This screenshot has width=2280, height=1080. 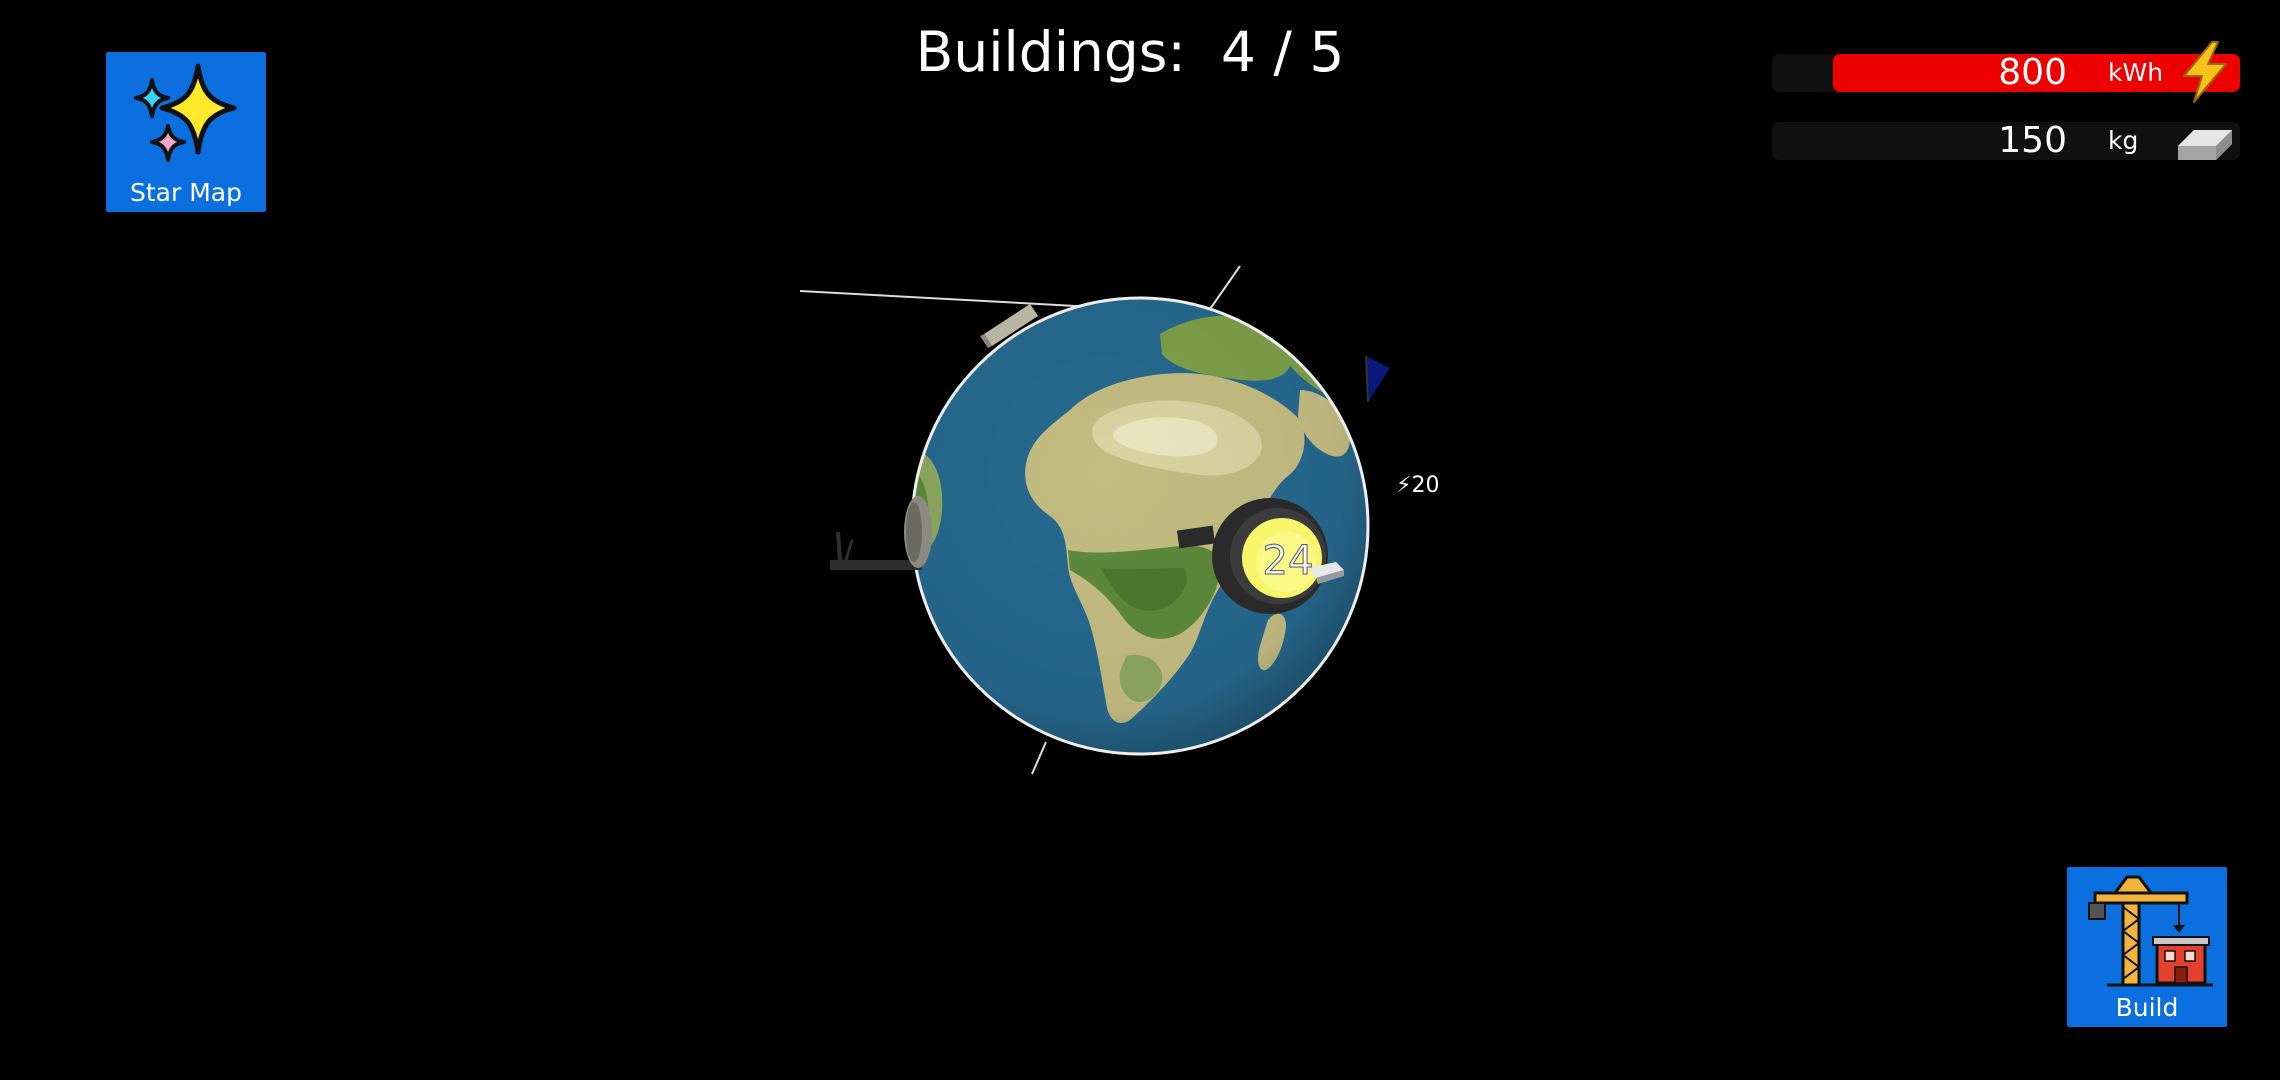 What do you see at coordinates (2205, 72) in the screenshot?
I see `lightning-icon` at bounding box center [2205, 72].